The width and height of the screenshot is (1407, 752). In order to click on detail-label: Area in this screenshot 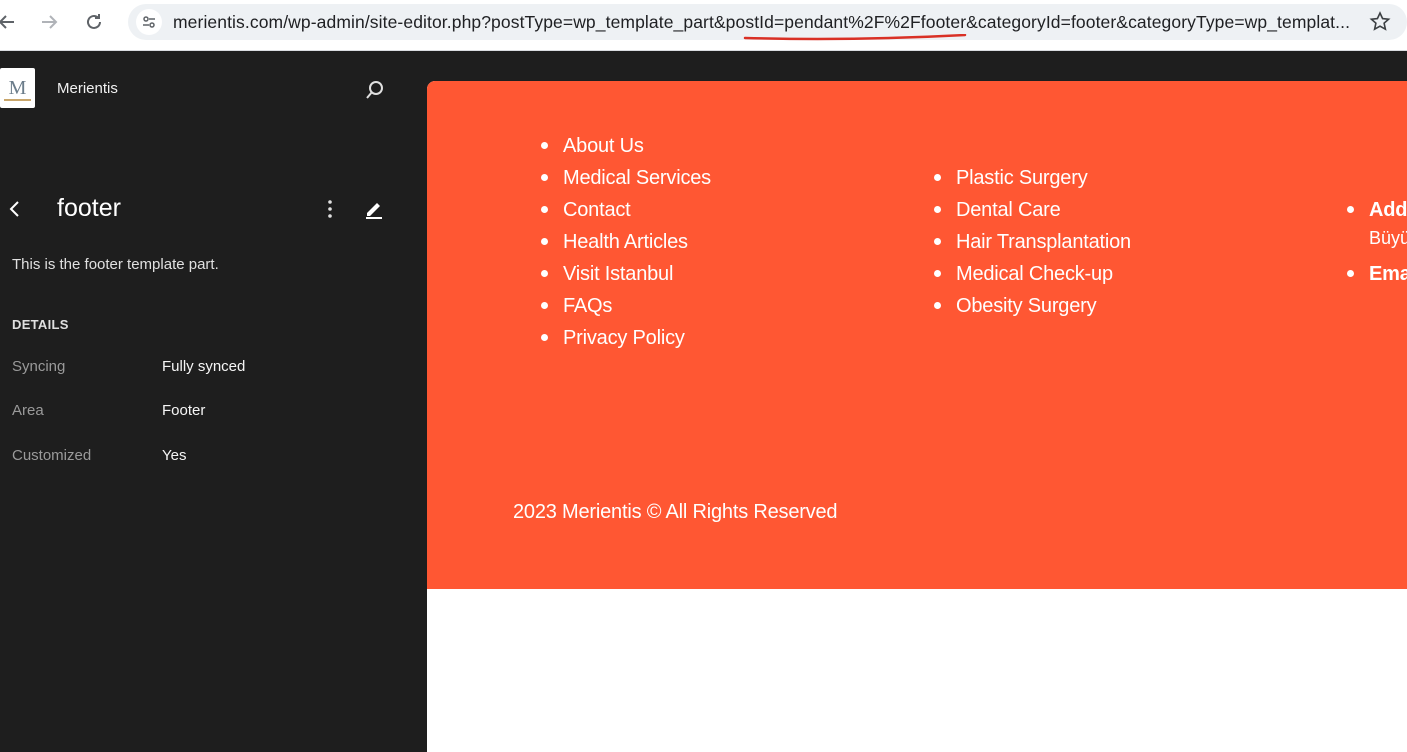, I will do `click(28, 410)`.